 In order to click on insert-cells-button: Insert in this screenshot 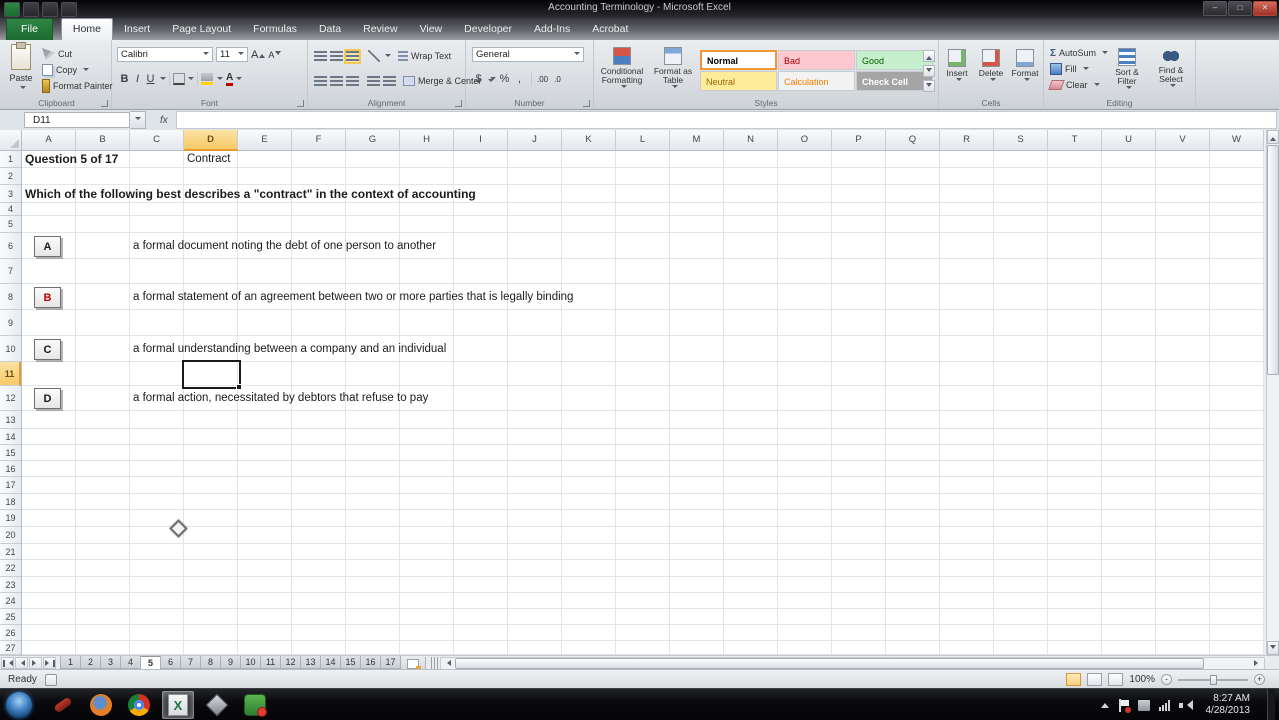, I will do `click(957, 64)`.